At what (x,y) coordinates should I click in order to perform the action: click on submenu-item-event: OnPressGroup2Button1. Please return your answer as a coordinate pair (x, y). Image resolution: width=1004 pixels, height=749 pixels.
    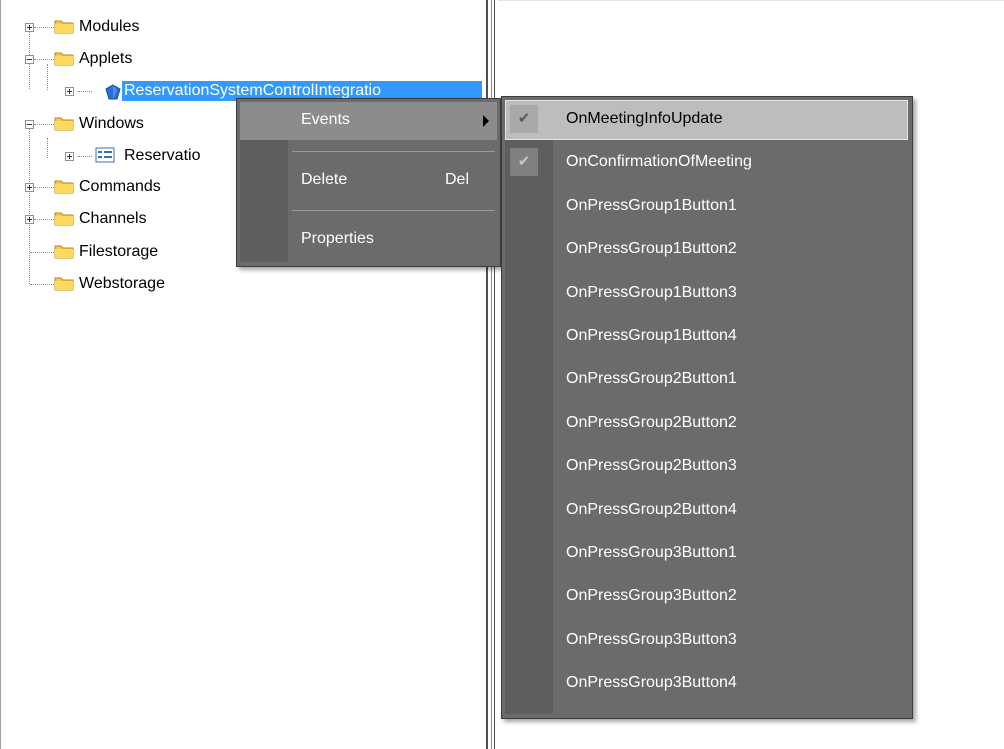
    Looking at the image, I should click on (706, 380).